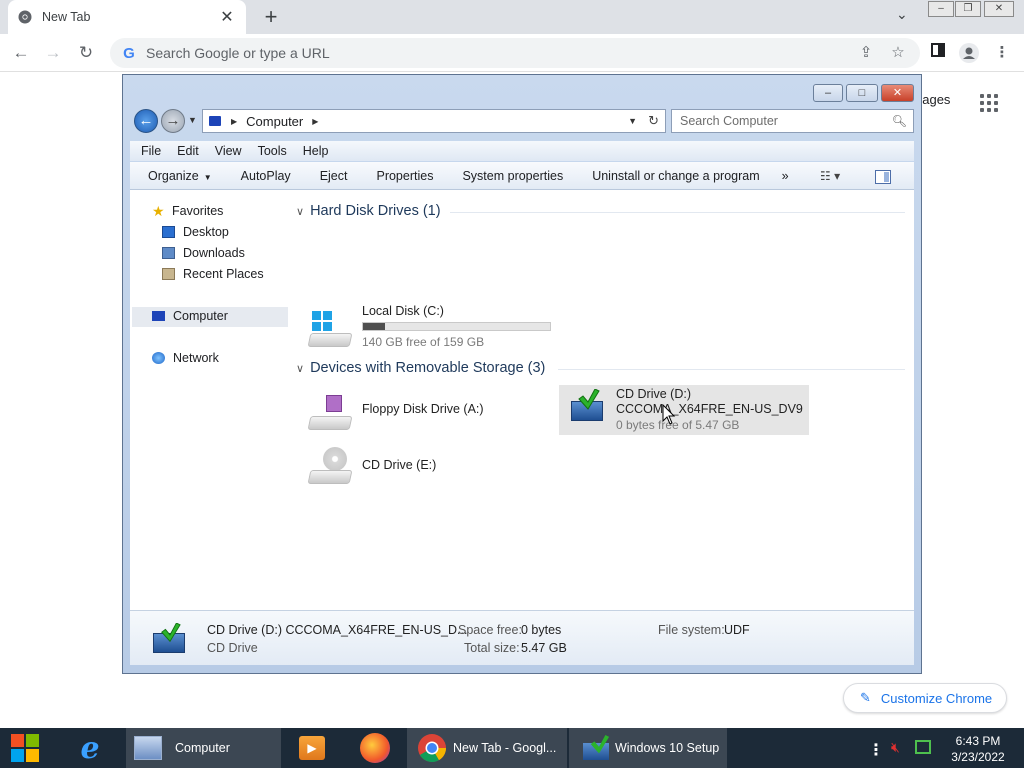 The image size is (1024, 780). I want to click on clock-date: 3/23/2022, so click(978, 757).